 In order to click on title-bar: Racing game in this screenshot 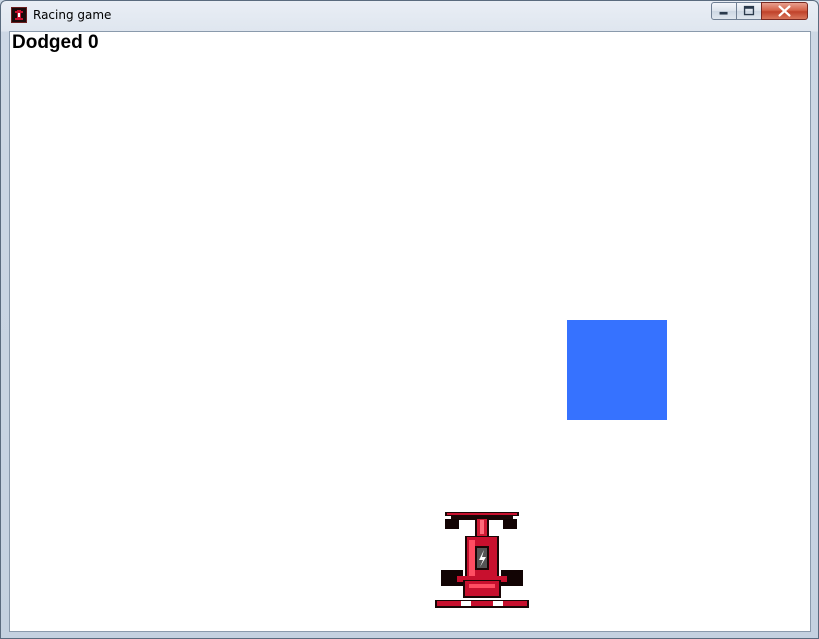, I will do `click(409, 15)`.